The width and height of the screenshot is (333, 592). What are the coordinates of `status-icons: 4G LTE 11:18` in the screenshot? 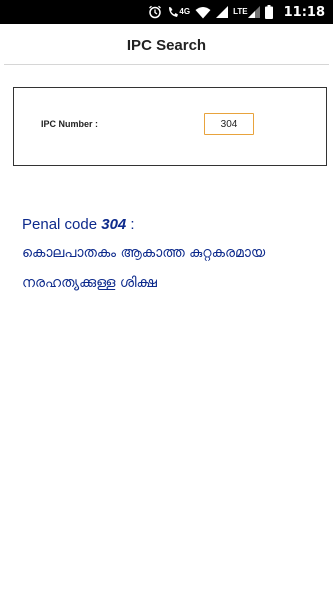 It's located at (236, 12).